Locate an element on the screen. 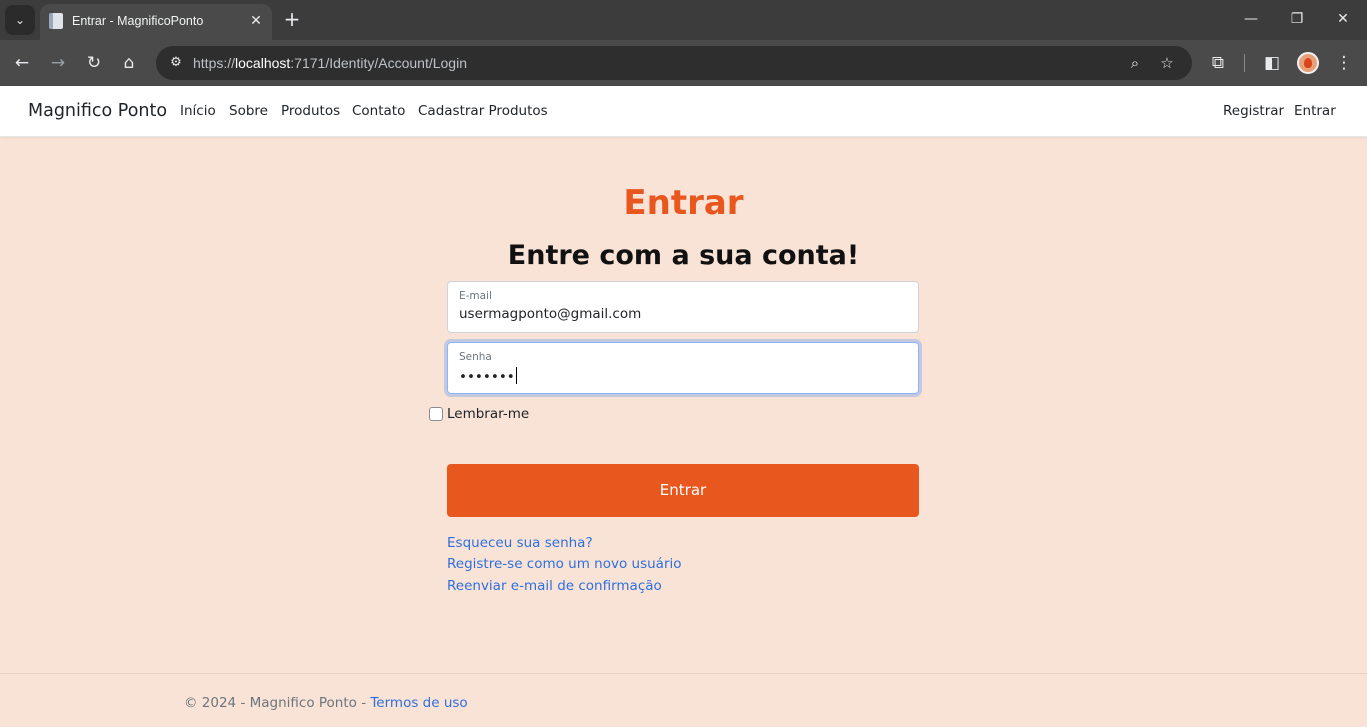 Image resolution: width=1367 pixels, height=727 pixels. bookmark-star-icon: ☆ is located at coordinates (1167, 63).